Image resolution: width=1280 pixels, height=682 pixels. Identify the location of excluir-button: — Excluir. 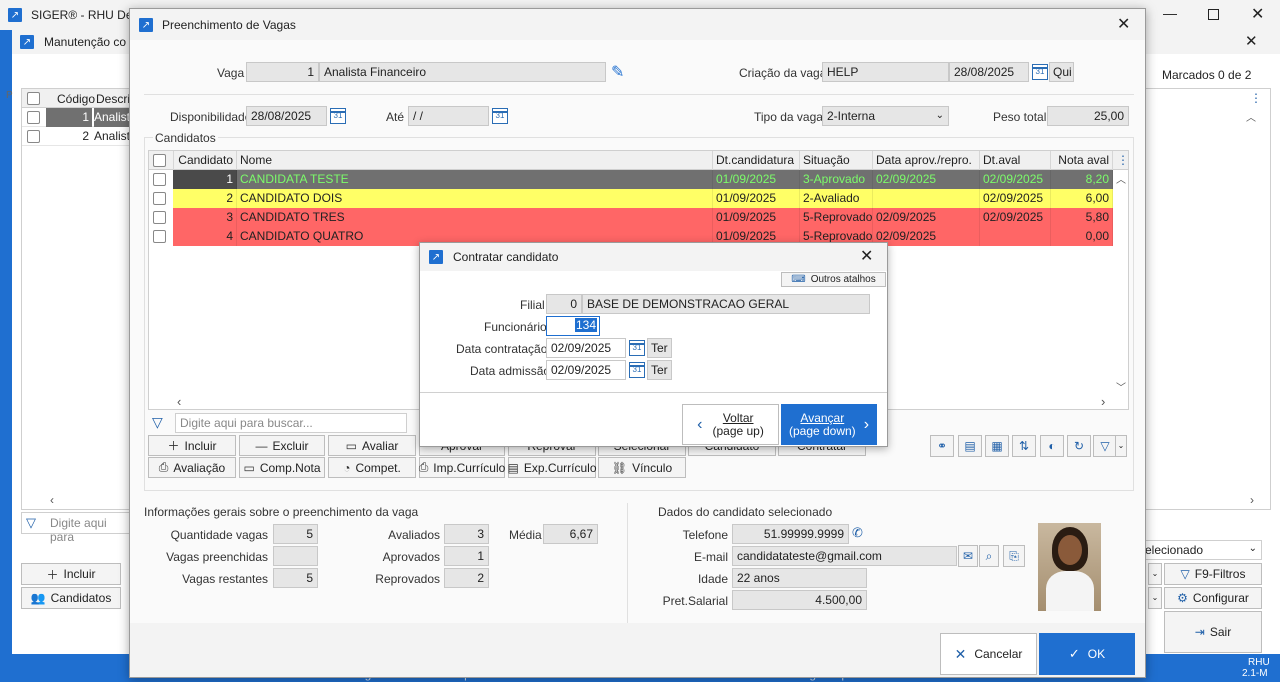
(282, 445).